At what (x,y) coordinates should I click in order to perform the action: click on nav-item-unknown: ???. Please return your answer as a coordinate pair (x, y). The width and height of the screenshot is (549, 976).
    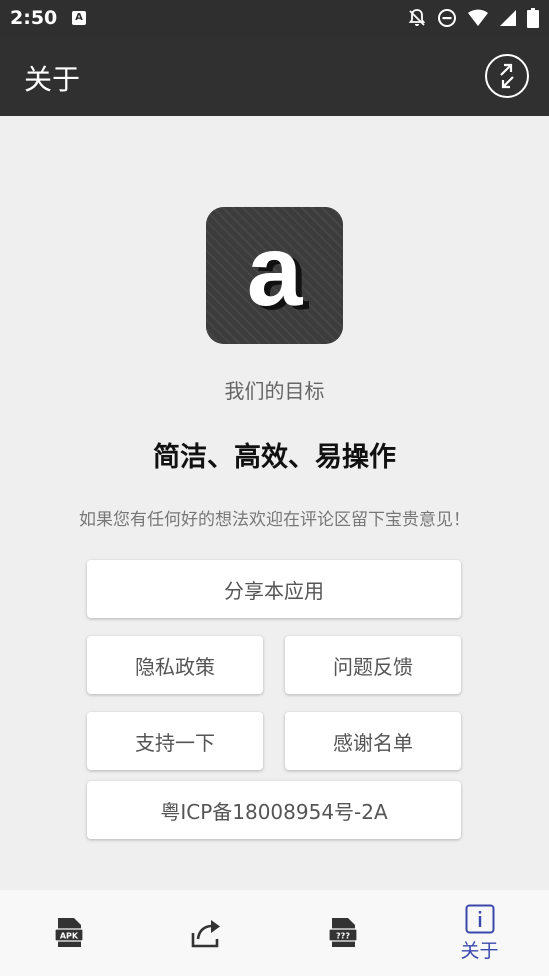
    Looking at the image, I should click on (342, 933).